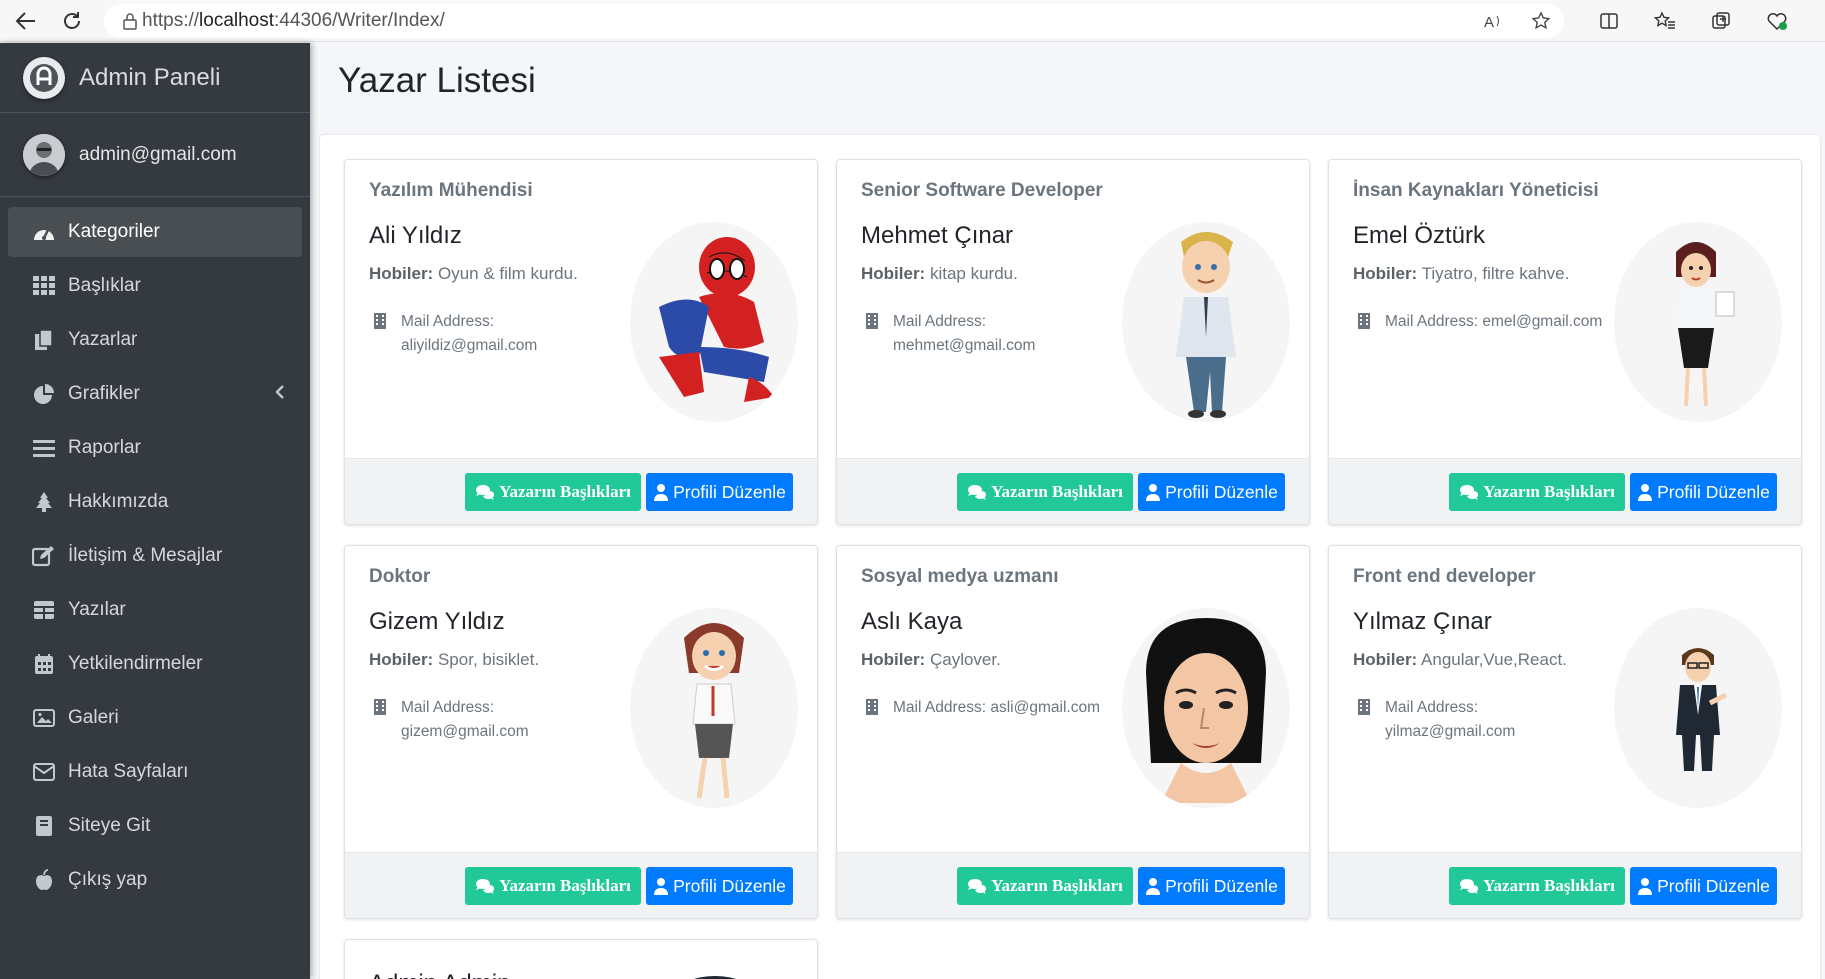  Describe the element at coordinates (103, 339) in the screenshot. I see `sidebar-item-label: Yazarlar` at that location.